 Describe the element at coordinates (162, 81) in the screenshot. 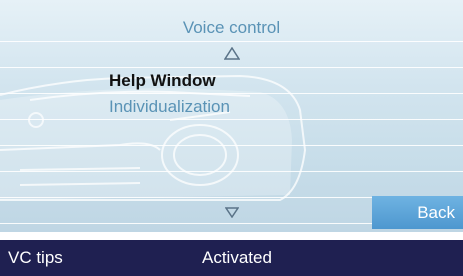

I see `menu-item-help-window: Help Window` at that location.